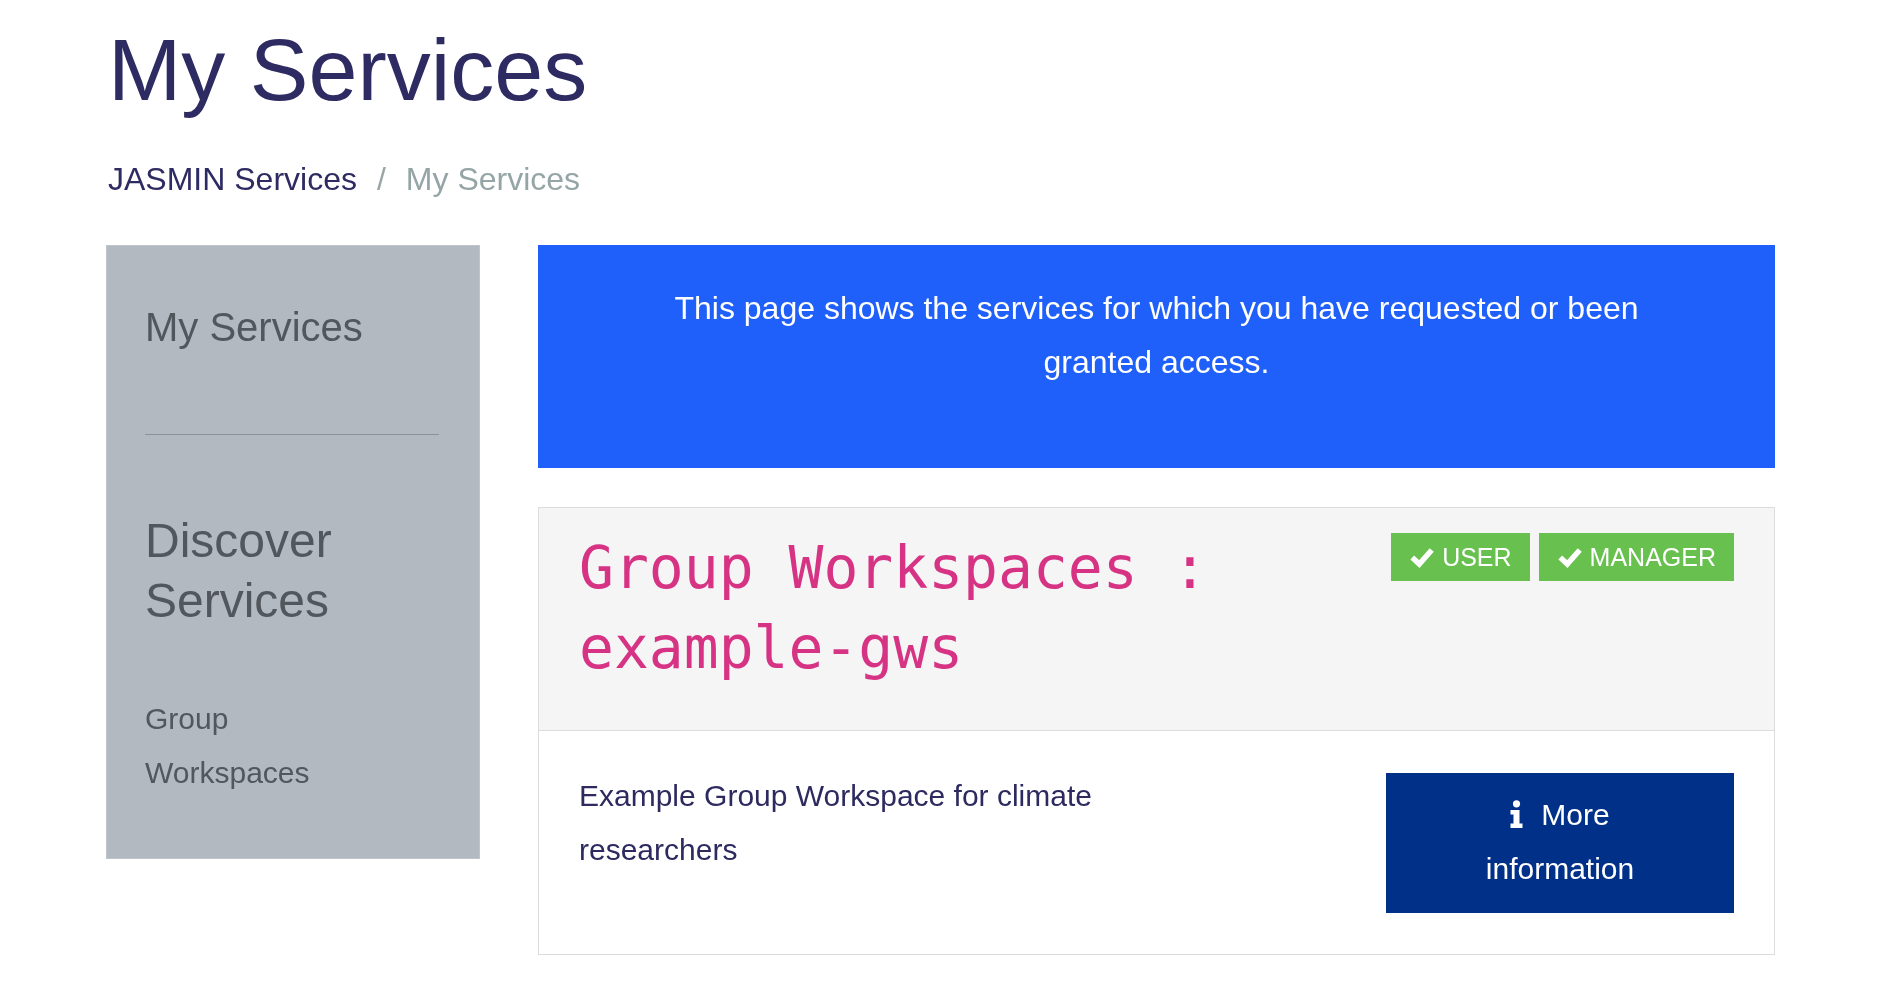 Image resolution: width=1881 pixels, height=996 pixels. I want to click on more-information-button: More information, so click(1560, 843).